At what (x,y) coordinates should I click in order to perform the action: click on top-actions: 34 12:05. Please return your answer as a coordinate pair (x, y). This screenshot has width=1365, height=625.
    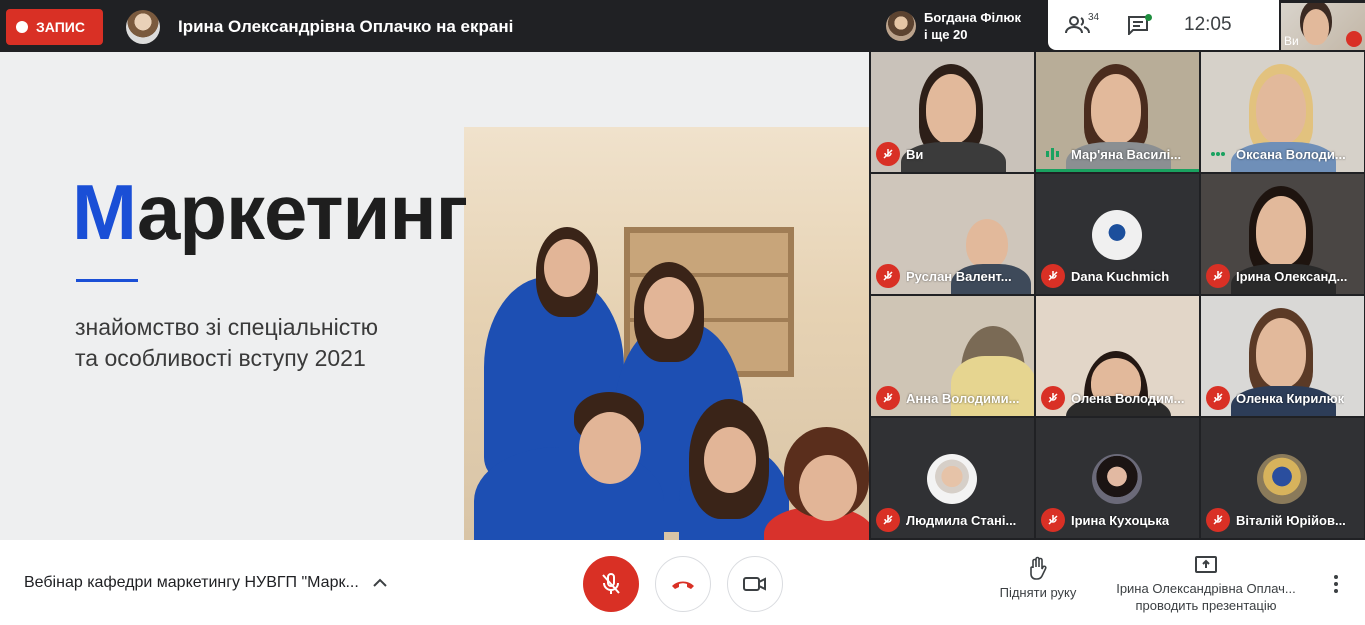
    Looking at the image, I should click on (1163, 25).